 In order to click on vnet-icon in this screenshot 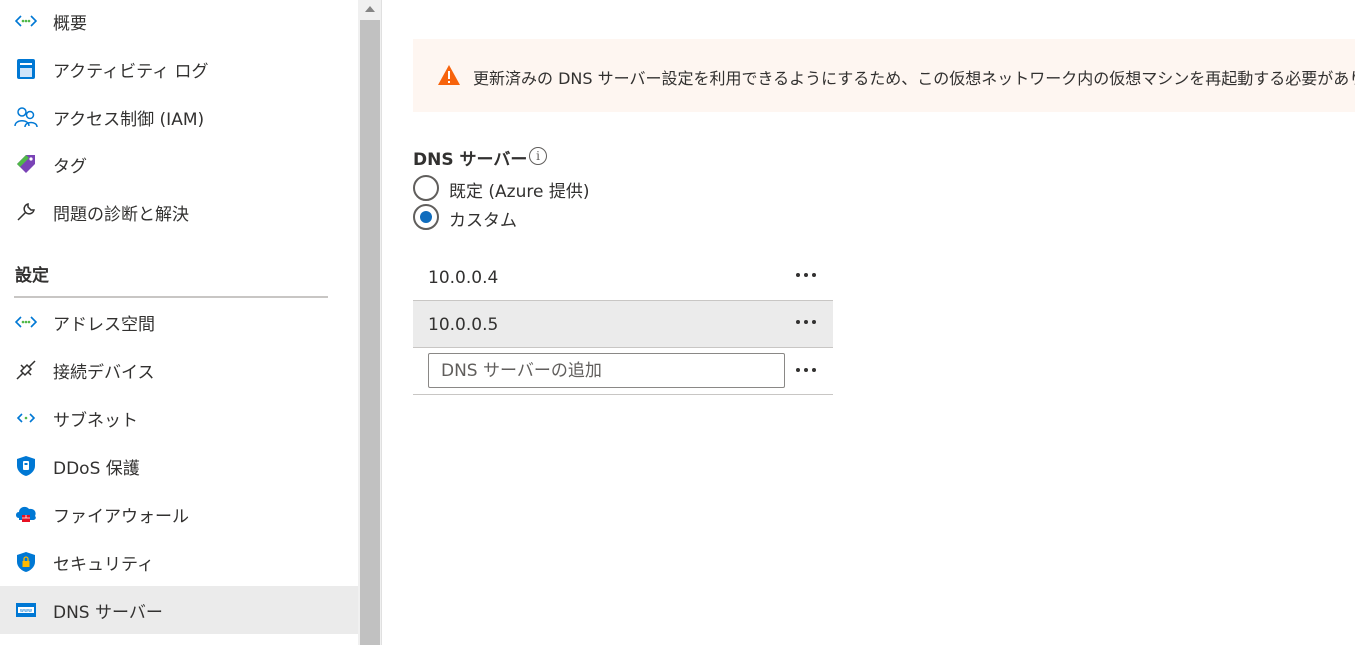, I will do `click(26, 21)`.